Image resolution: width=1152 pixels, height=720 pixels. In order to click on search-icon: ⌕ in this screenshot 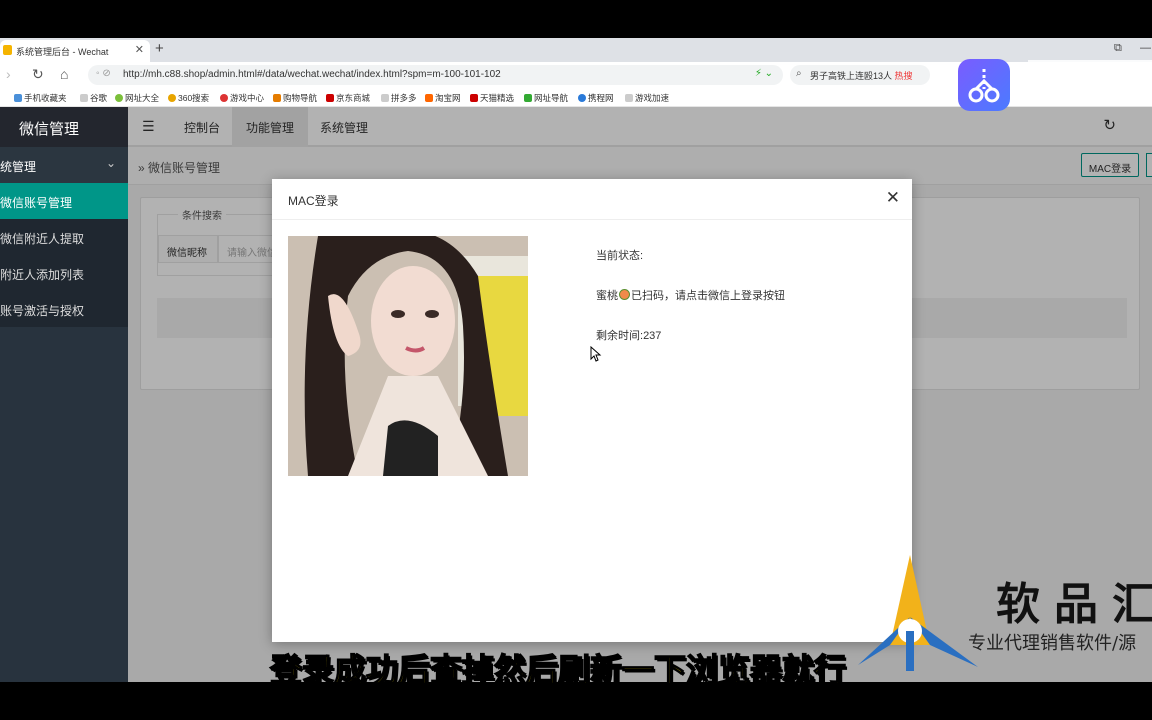, I will do `click(799, 73)`.